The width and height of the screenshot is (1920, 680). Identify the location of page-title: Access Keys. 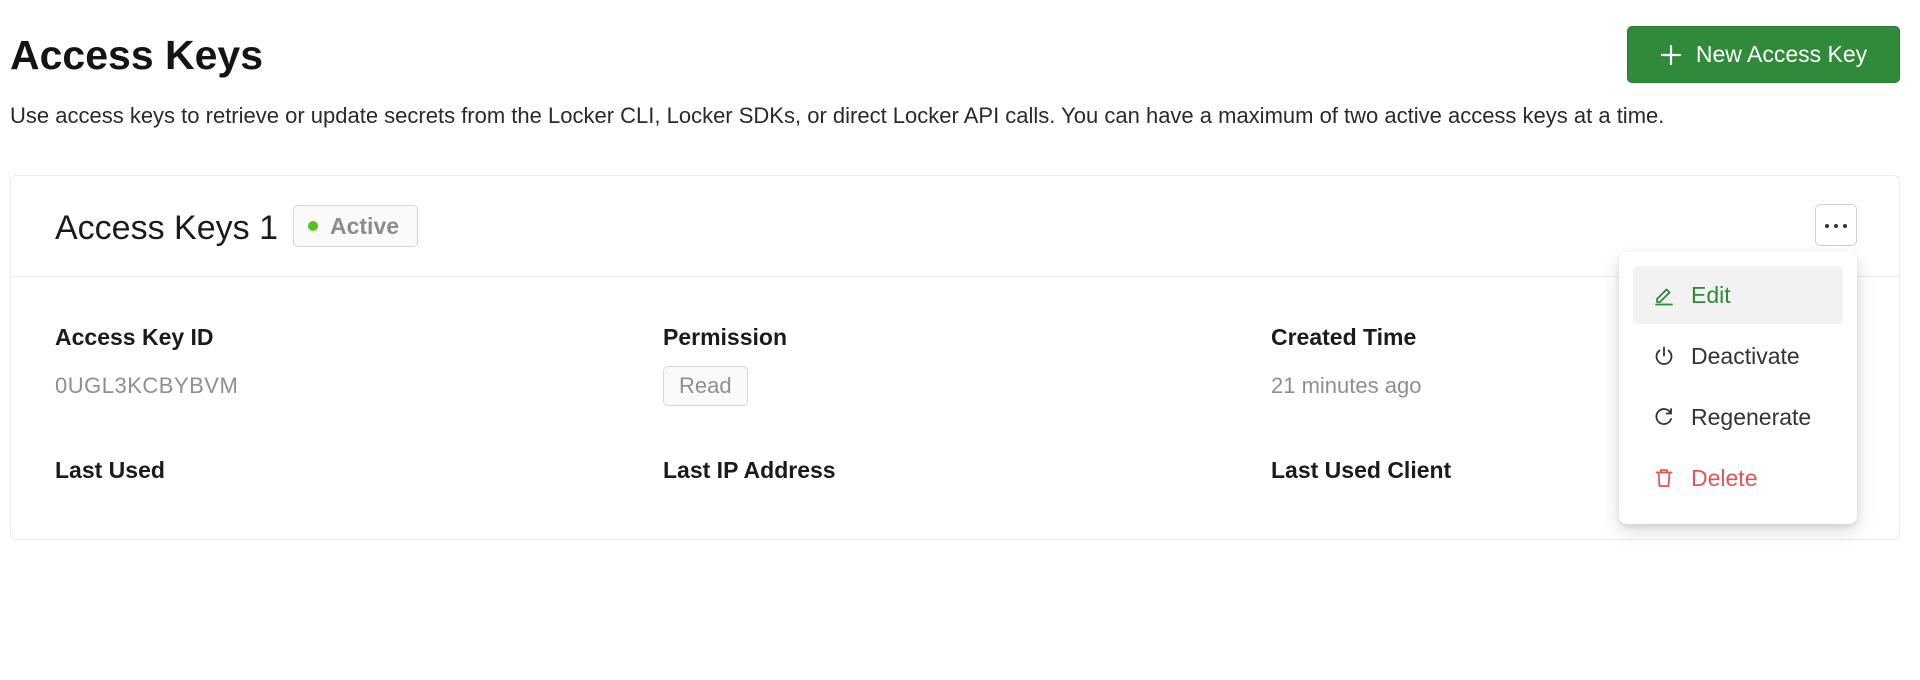
(137, 55).